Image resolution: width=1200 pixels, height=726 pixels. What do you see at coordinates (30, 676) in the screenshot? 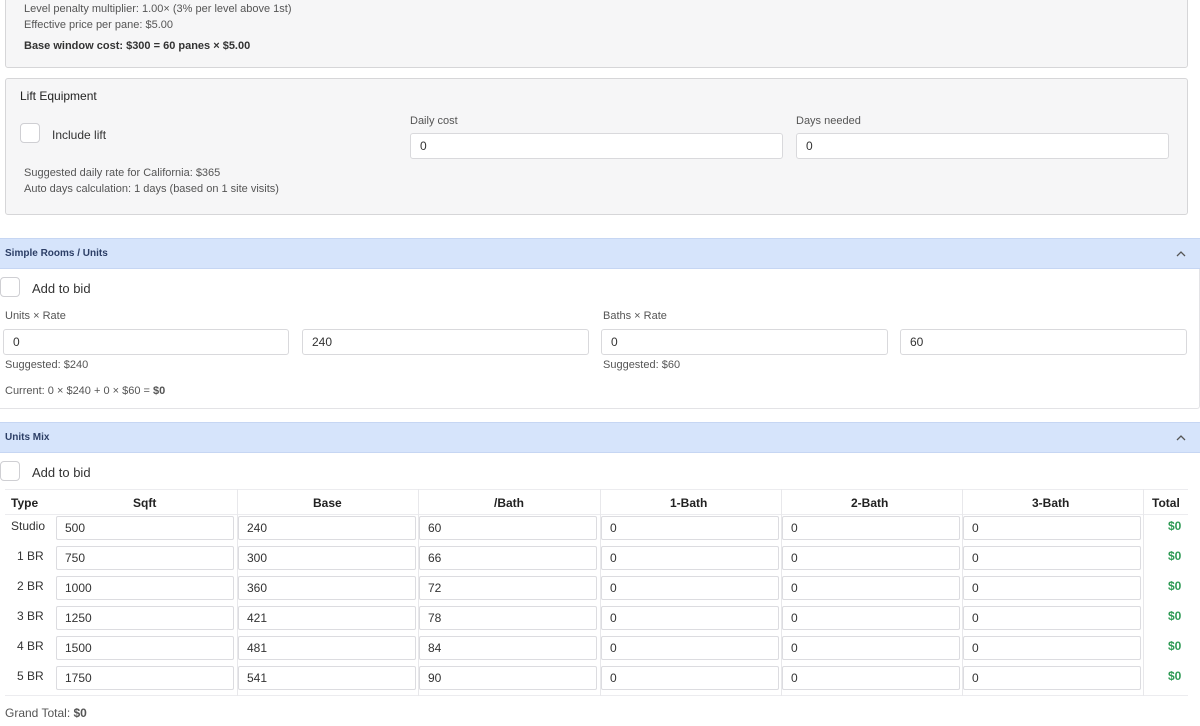
I see `row-type-label: 5 BR` at bounding box center [30, 676].